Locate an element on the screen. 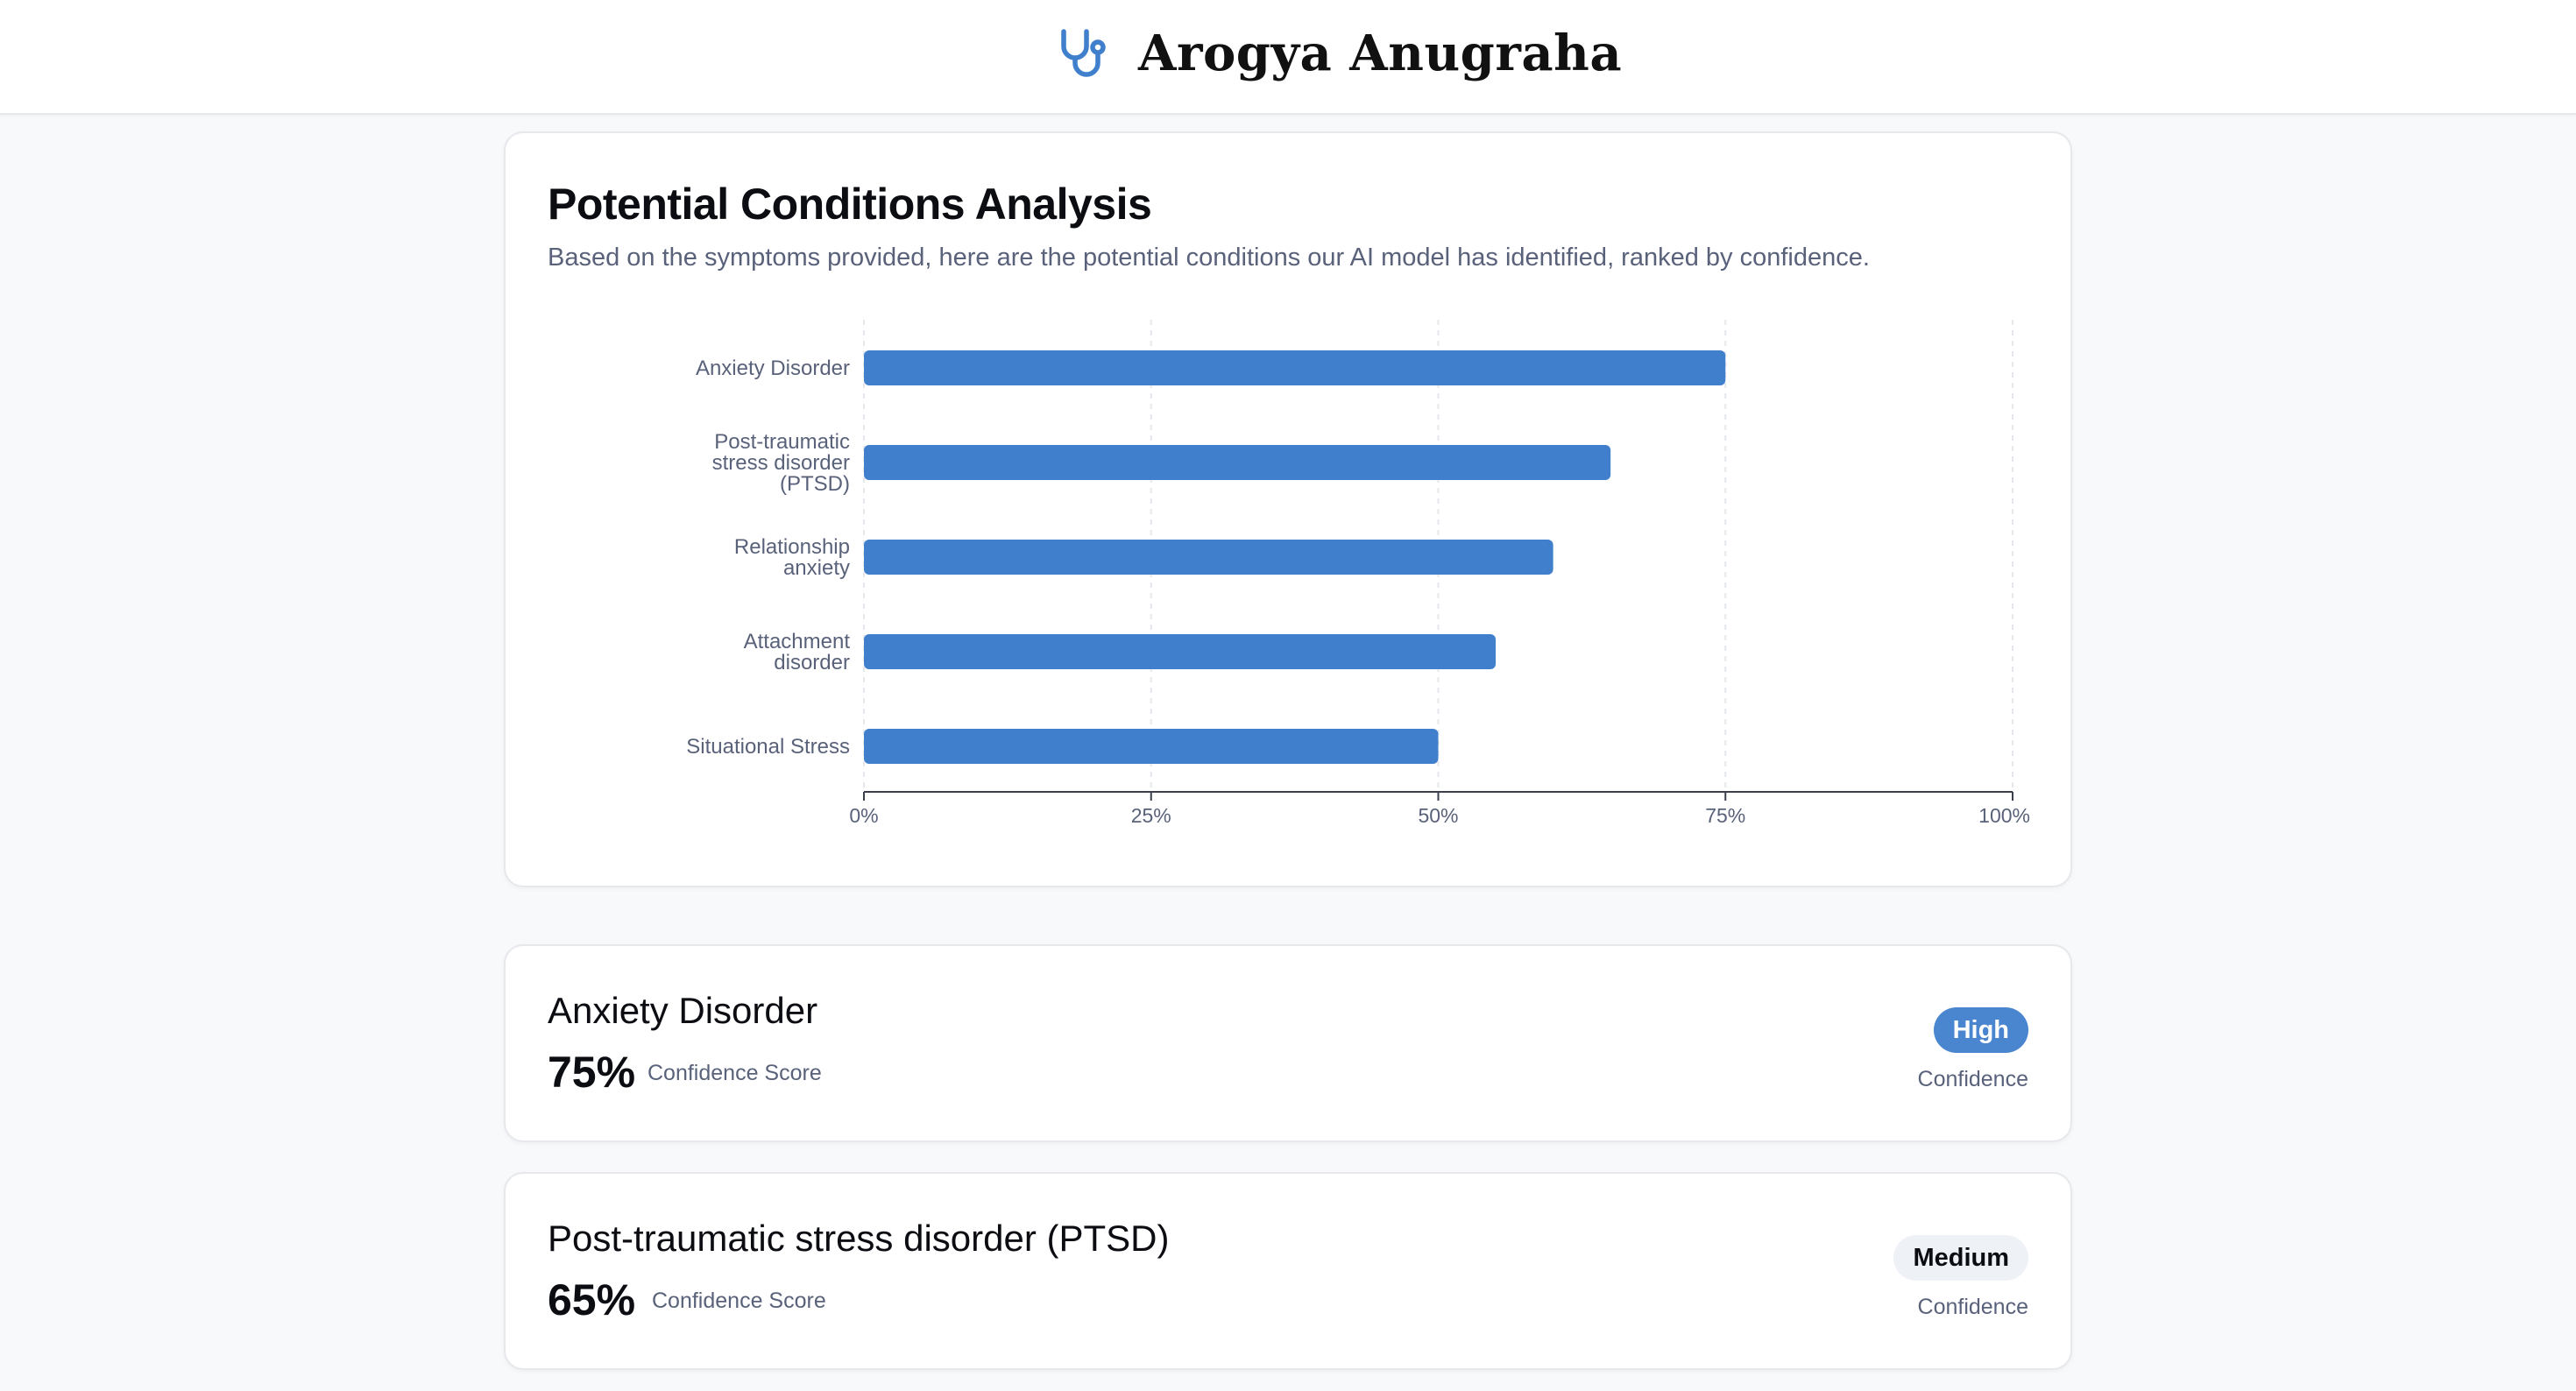 The height and width of the screenshot is (1391, 2576). stethoscope-icon is located at coordinates (1083, 53).